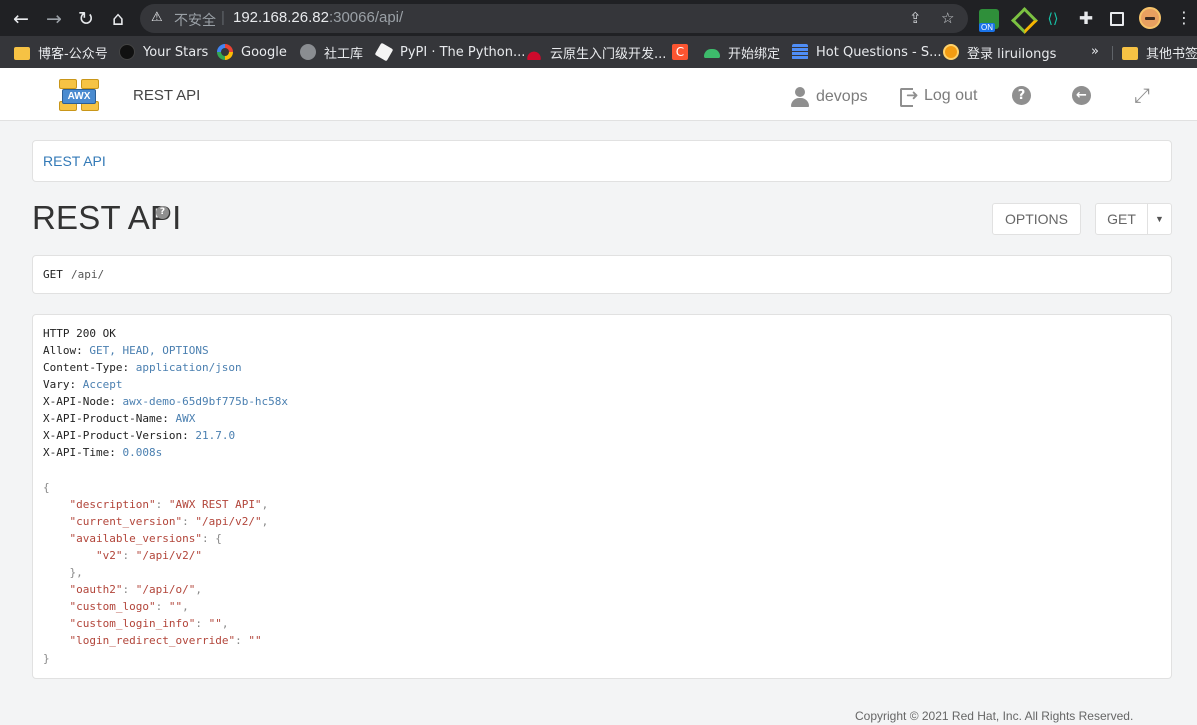 The width and height of the screenshot is (1197, 725). I want to click on json-line: "custom_logo": "",, so click(116, 607).